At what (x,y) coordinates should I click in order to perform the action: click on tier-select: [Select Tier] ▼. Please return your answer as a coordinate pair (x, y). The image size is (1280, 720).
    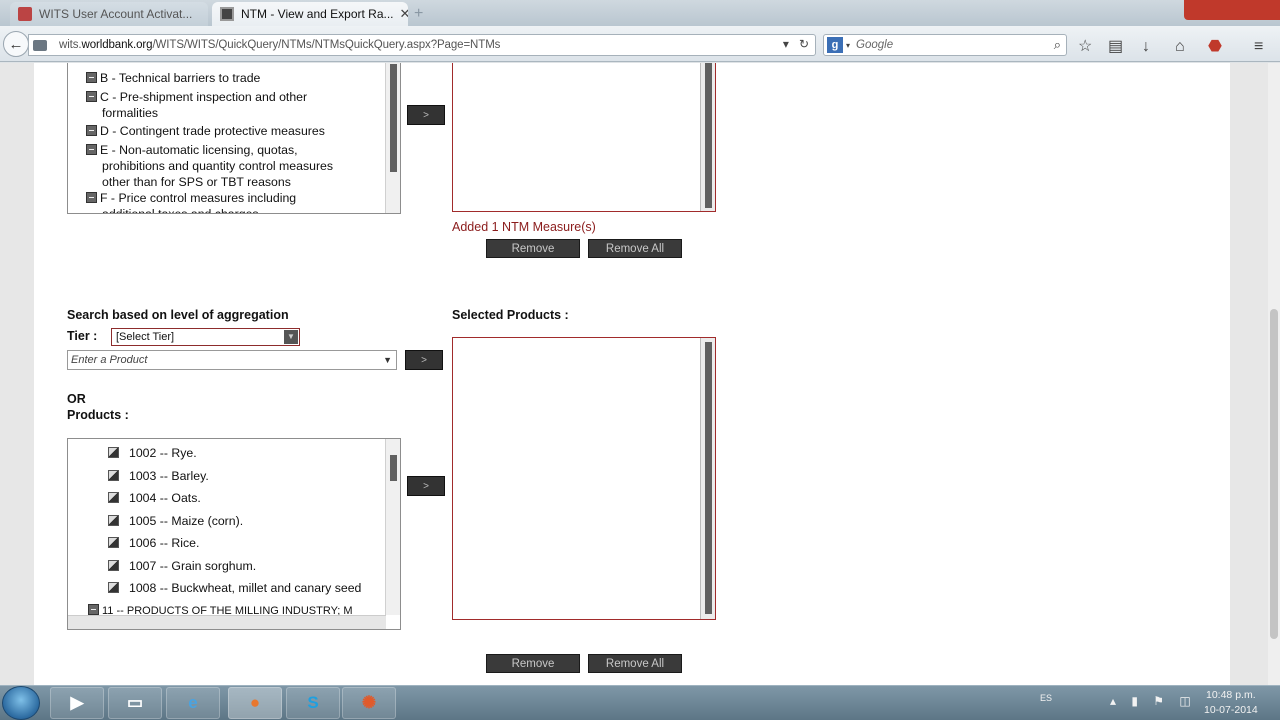
    Looking at the image, I should click on (205, 337).